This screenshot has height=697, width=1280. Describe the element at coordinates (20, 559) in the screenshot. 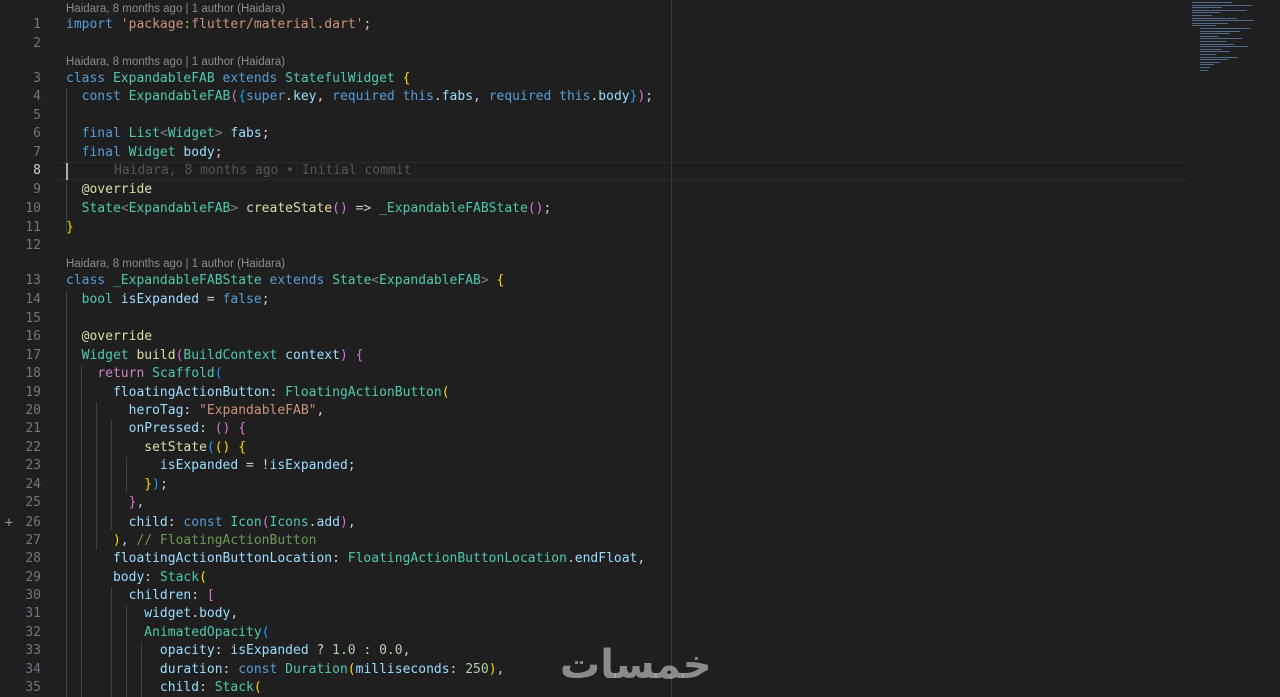

I see `line-number: 28` at that location.